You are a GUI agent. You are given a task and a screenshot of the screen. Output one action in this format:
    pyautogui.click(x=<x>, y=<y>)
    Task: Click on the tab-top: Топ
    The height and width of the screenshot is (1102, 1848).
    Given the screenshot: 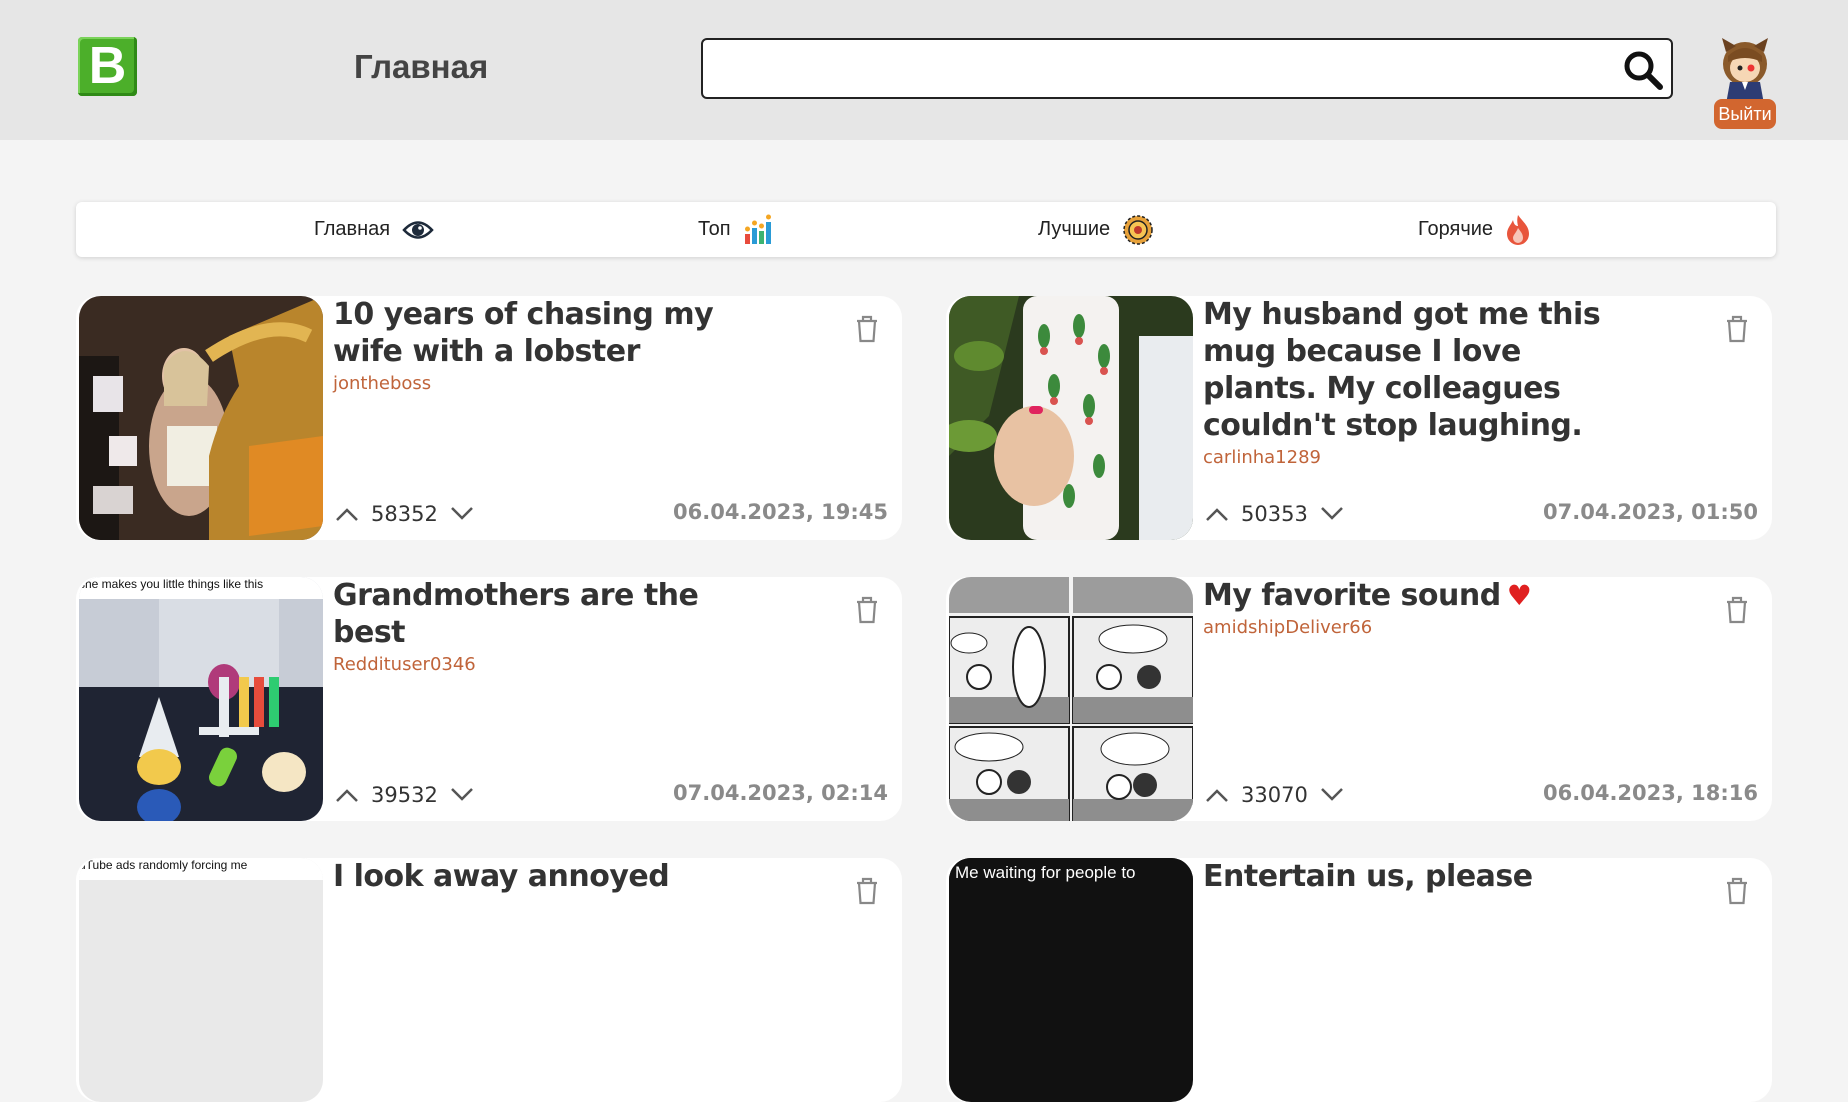 What is the action you would take?
    pyautogui.click(x=736, y=229)
    